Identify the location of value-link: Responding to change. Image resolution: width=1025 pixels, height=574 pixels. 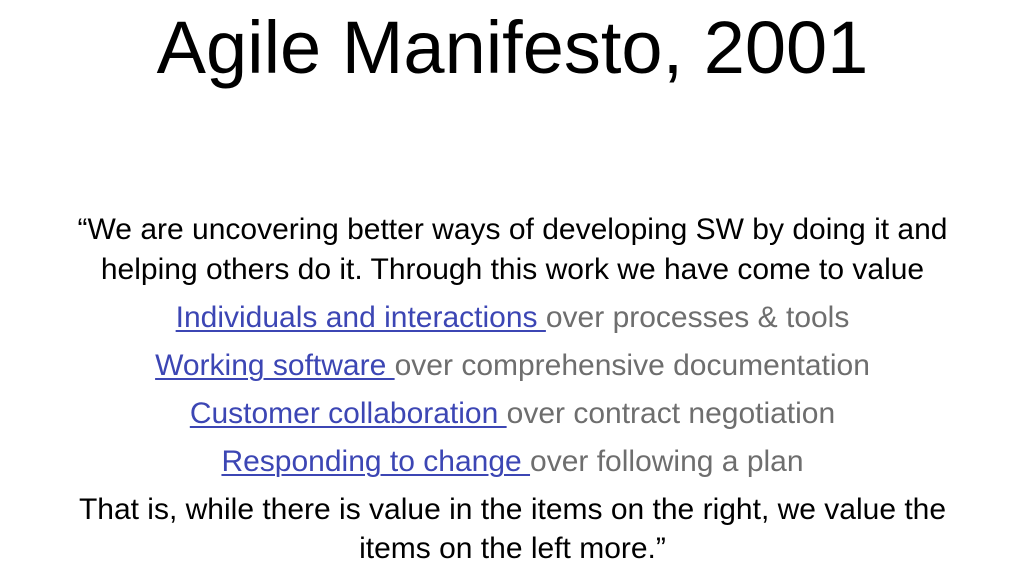
(375, 461).